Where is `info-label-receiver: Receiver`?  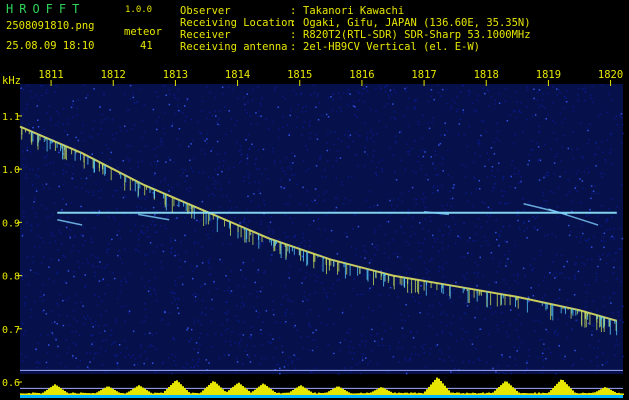 info-label-receiver: Receiver is located at coordinates (205, 35).